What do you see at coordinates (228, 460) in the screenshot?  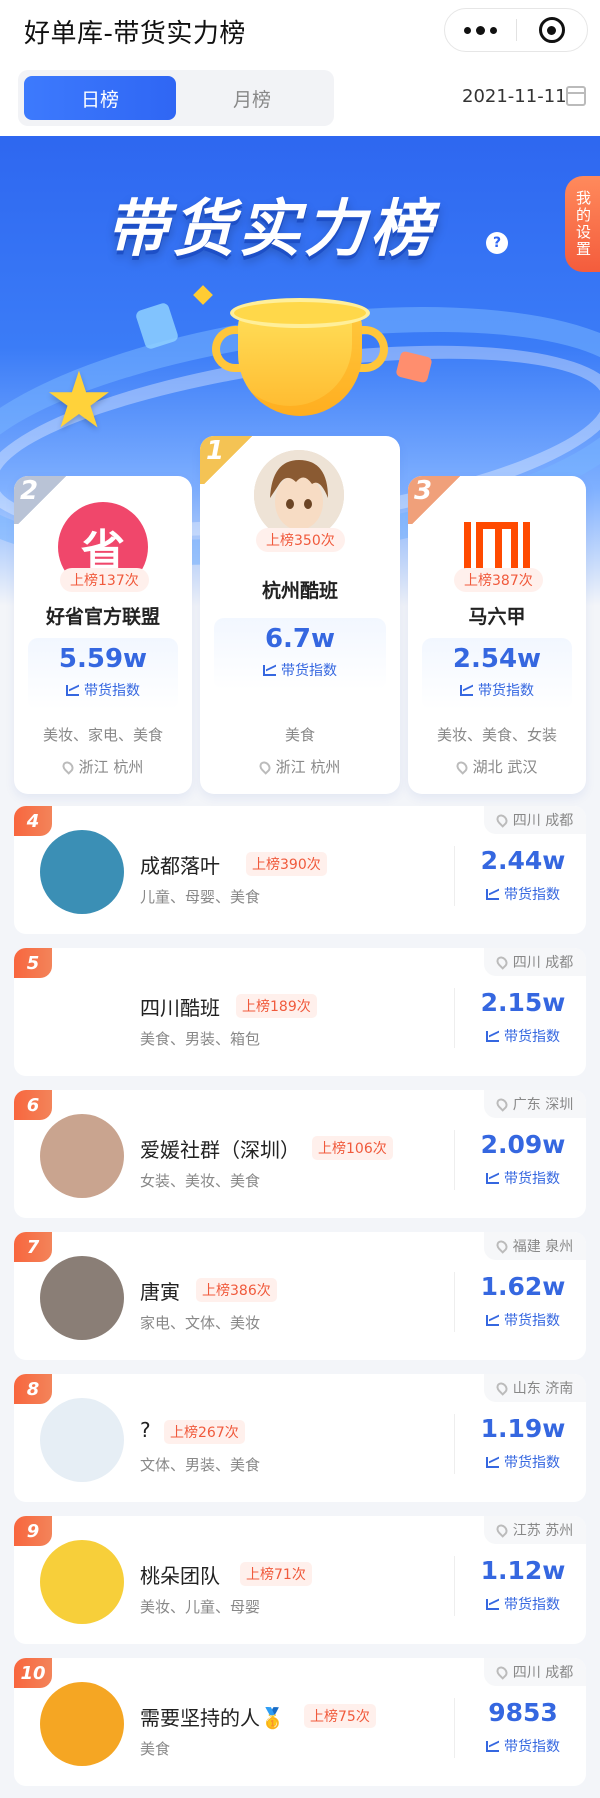 I see `rank-badge: 1` at bounding box center [228, 460].